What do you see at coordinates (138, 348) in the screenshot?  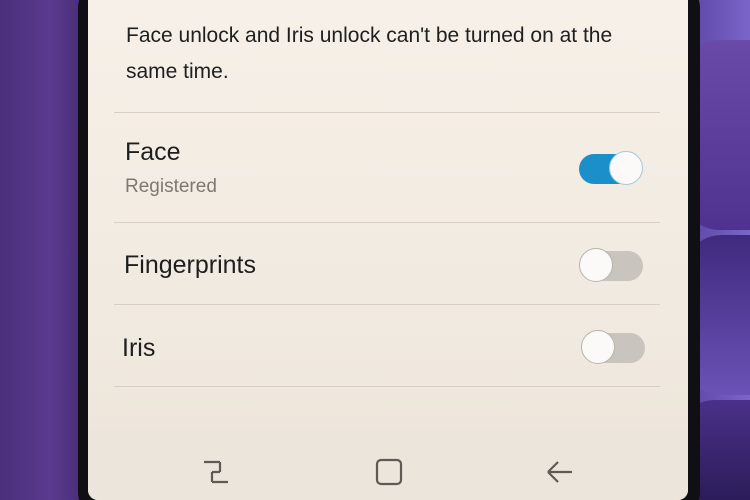 I see `iris-option-label: Iris` at bounding box center [138, 348].